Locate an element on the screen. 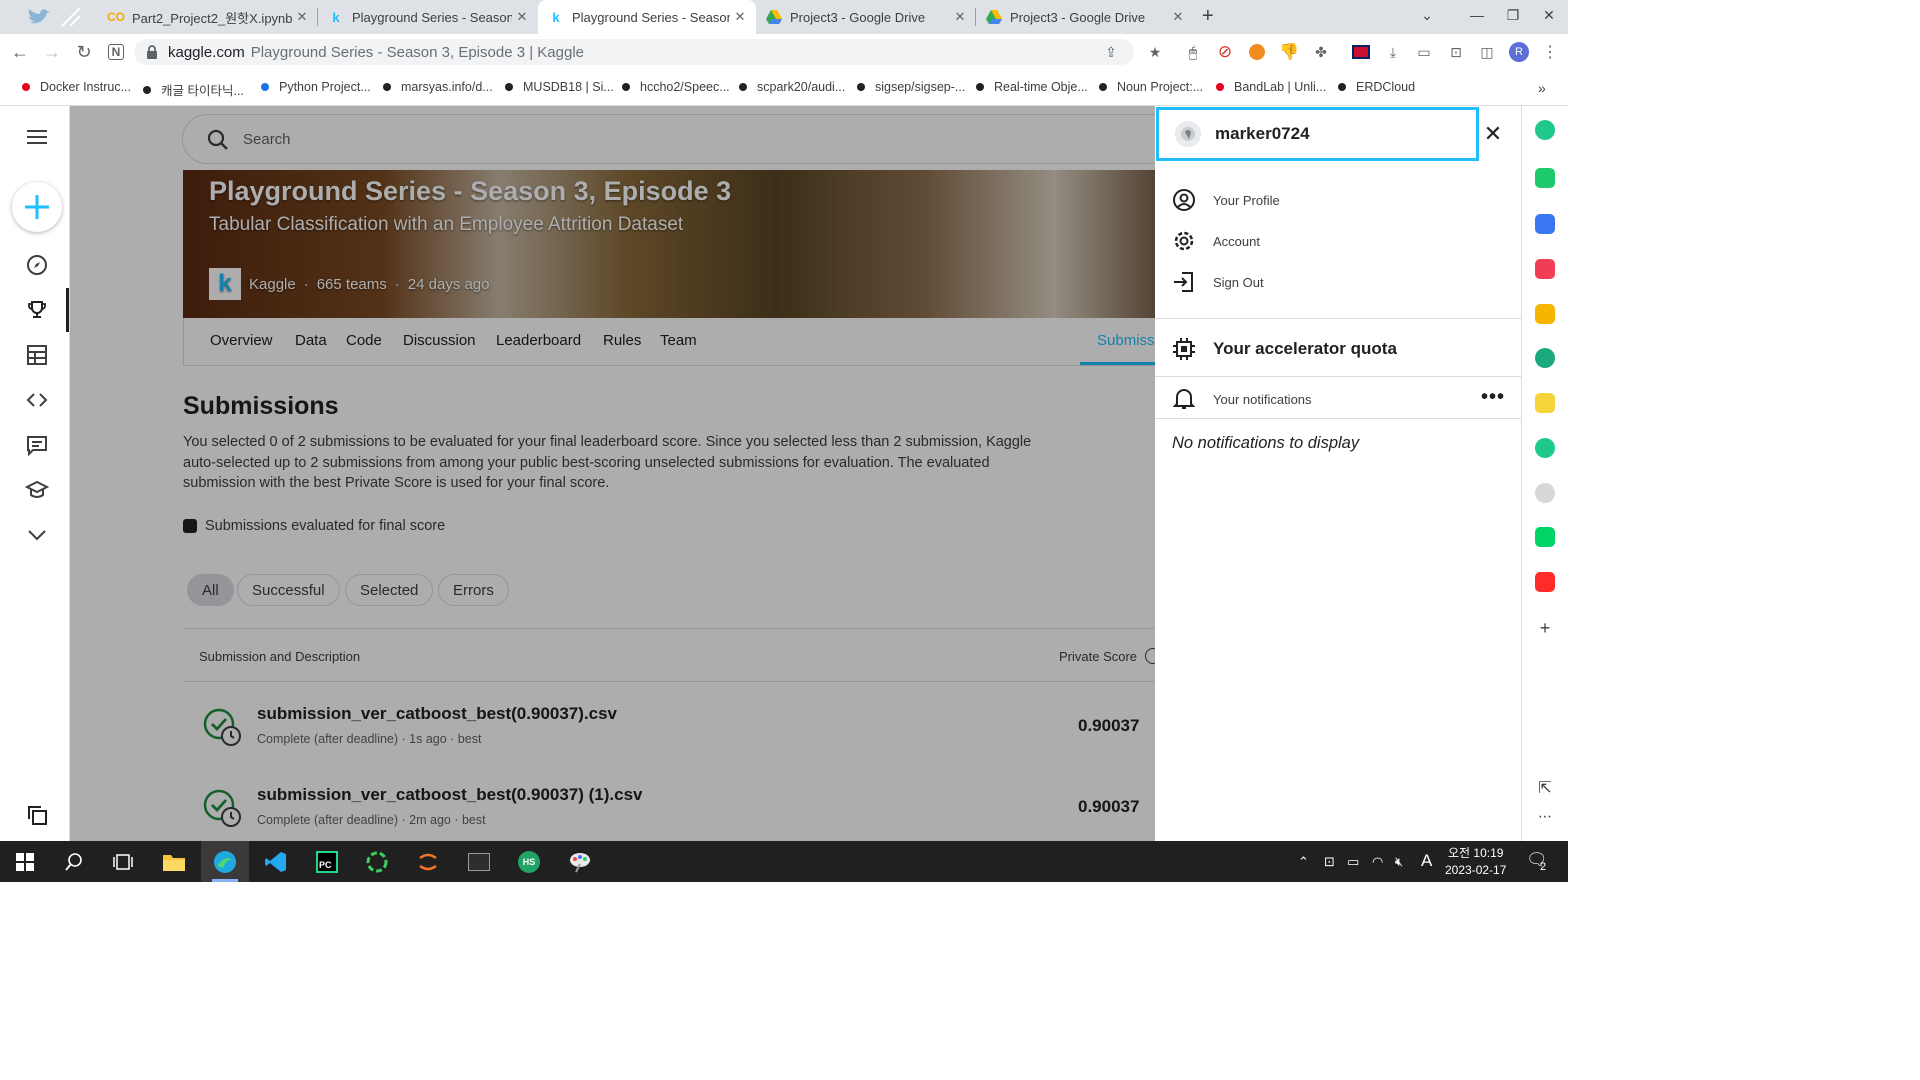 The image size is (1920, 1080). twitter-icon is located at coordinates (39, 17).